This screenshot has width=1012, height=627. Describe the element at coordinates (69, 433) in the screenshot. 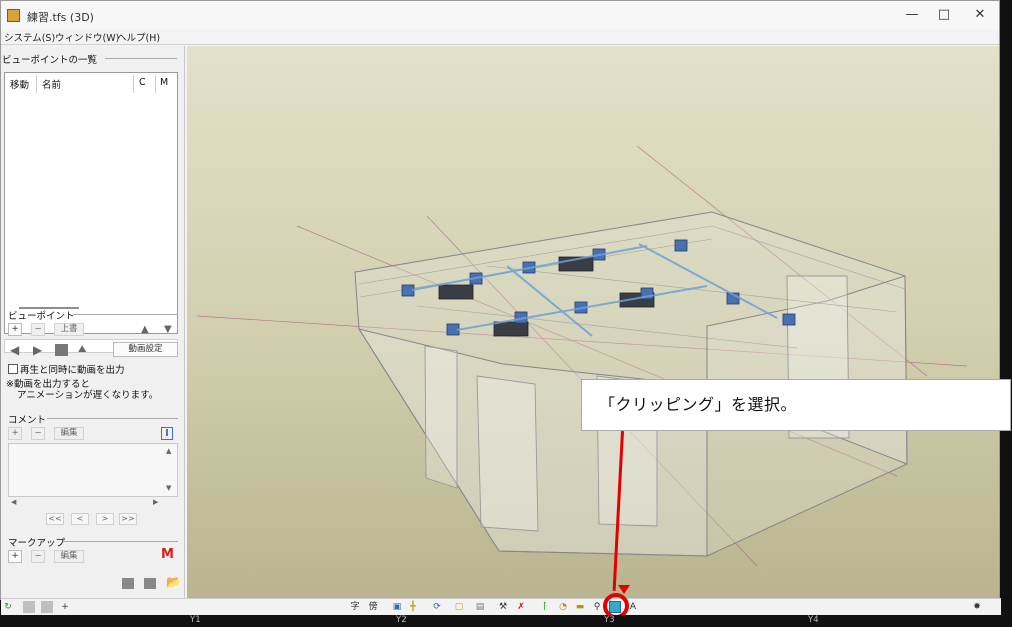

I see `edit-comment-button: 編集` at that location.